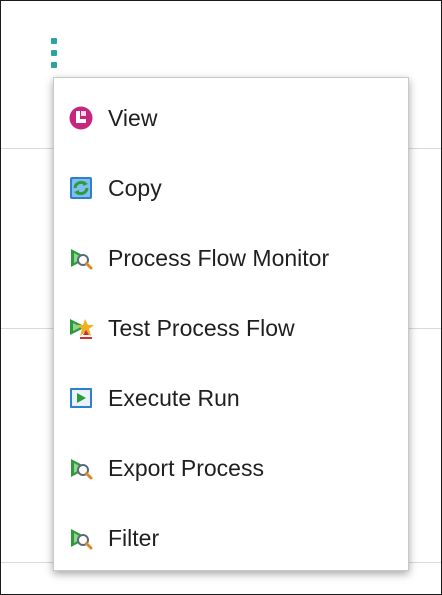 The width and height of the screenshot is (442, 595). I want to click on menu-item-label: Test Process Flow, so click(201, 327).